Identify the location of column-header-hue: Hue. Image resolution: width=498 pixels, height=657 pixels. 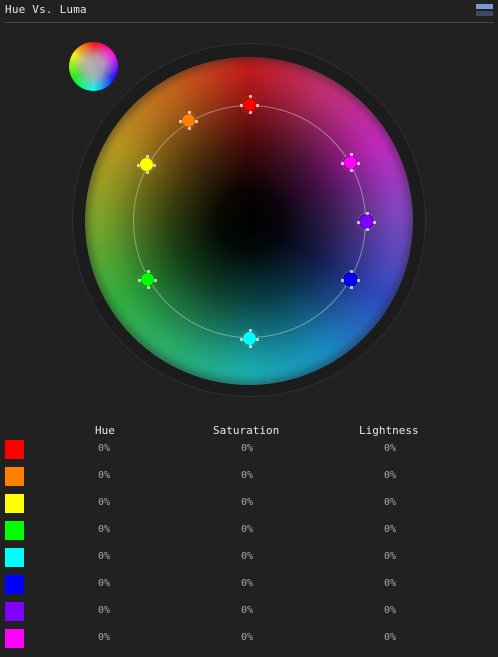
(105, 430).